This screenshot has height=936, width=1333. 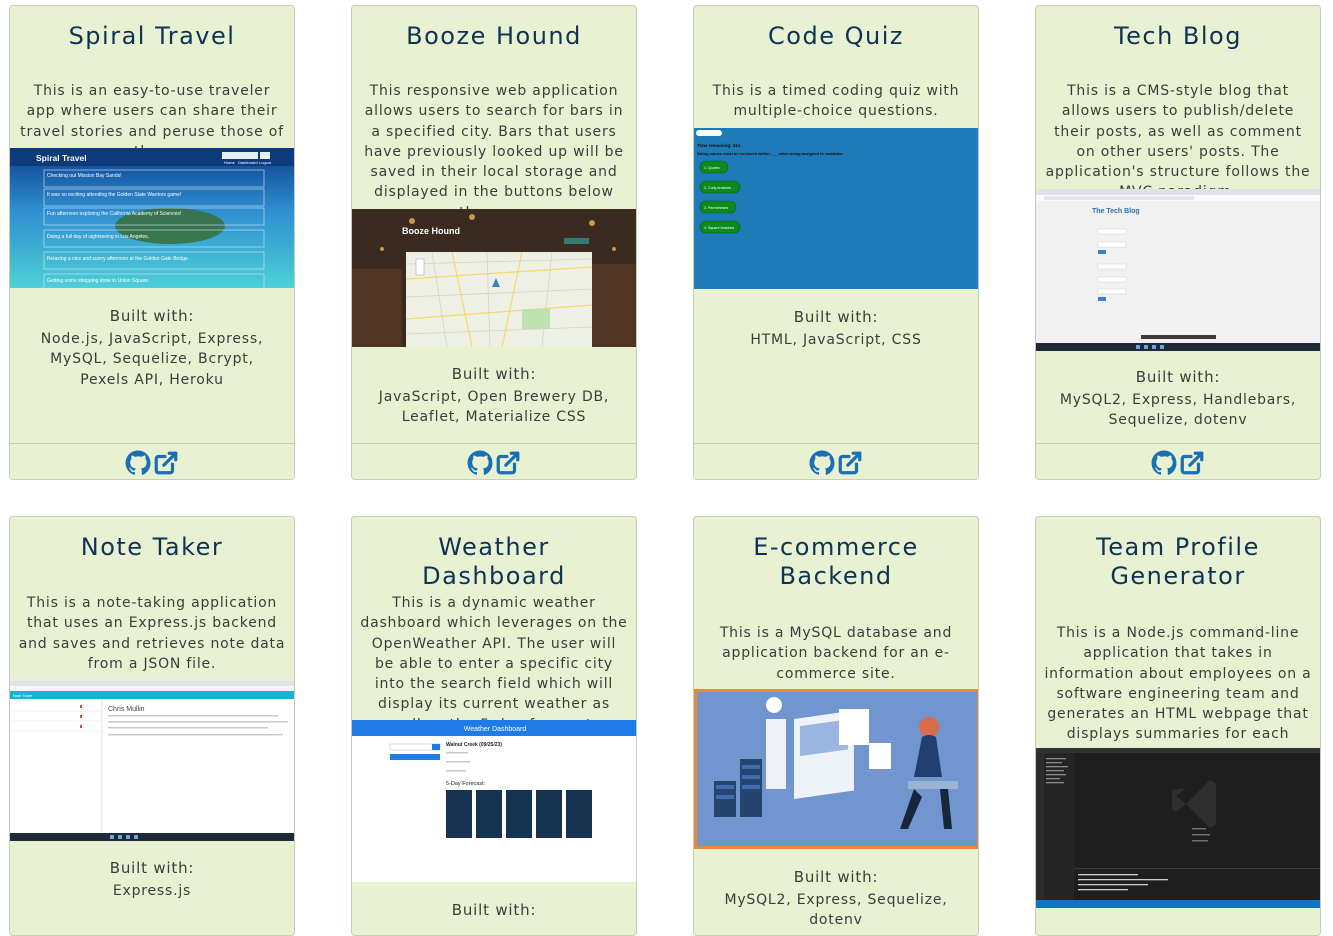 I want to click on screenshot-timer: Time remaining: 41s, so click(x=719, y=145).